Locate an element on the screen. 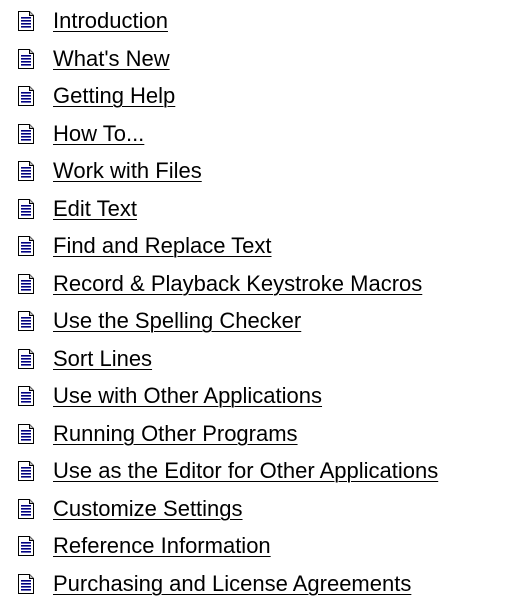 This screenshot has width=523, height=607. help-topic-link: Reference Information is located at coordinates (162, 546).